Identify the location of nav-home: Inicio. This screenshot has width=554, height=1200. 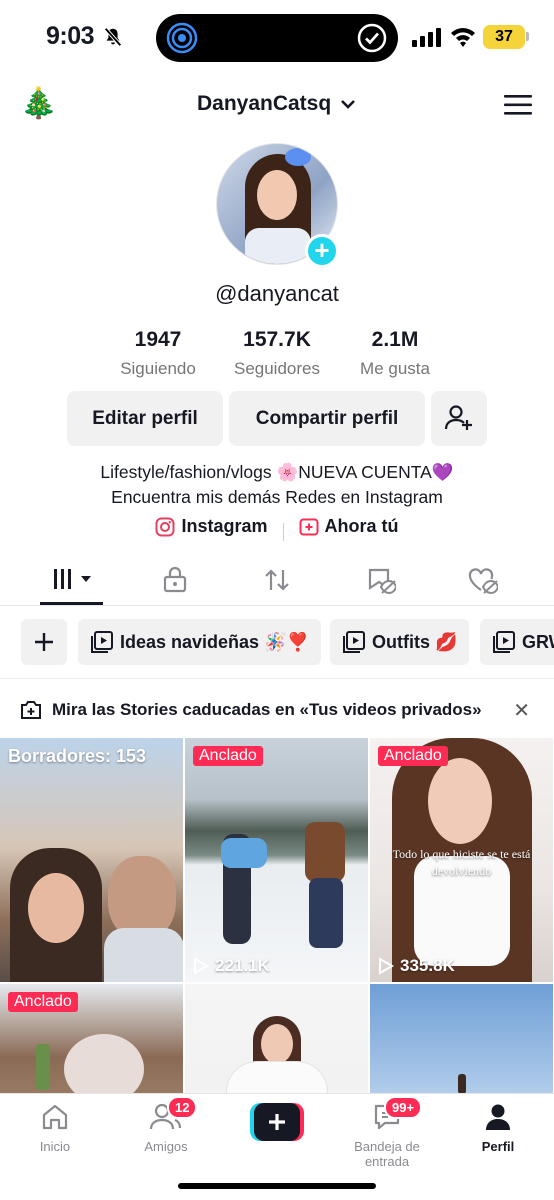
(55, 1128).